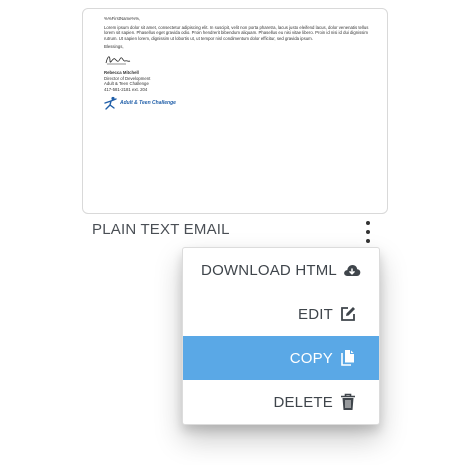 The image size is (474, 465). Describe the element at coordinates (148, 102) in the screenshot. I see `logo-text: Adult & Teen Challenge` at that location.